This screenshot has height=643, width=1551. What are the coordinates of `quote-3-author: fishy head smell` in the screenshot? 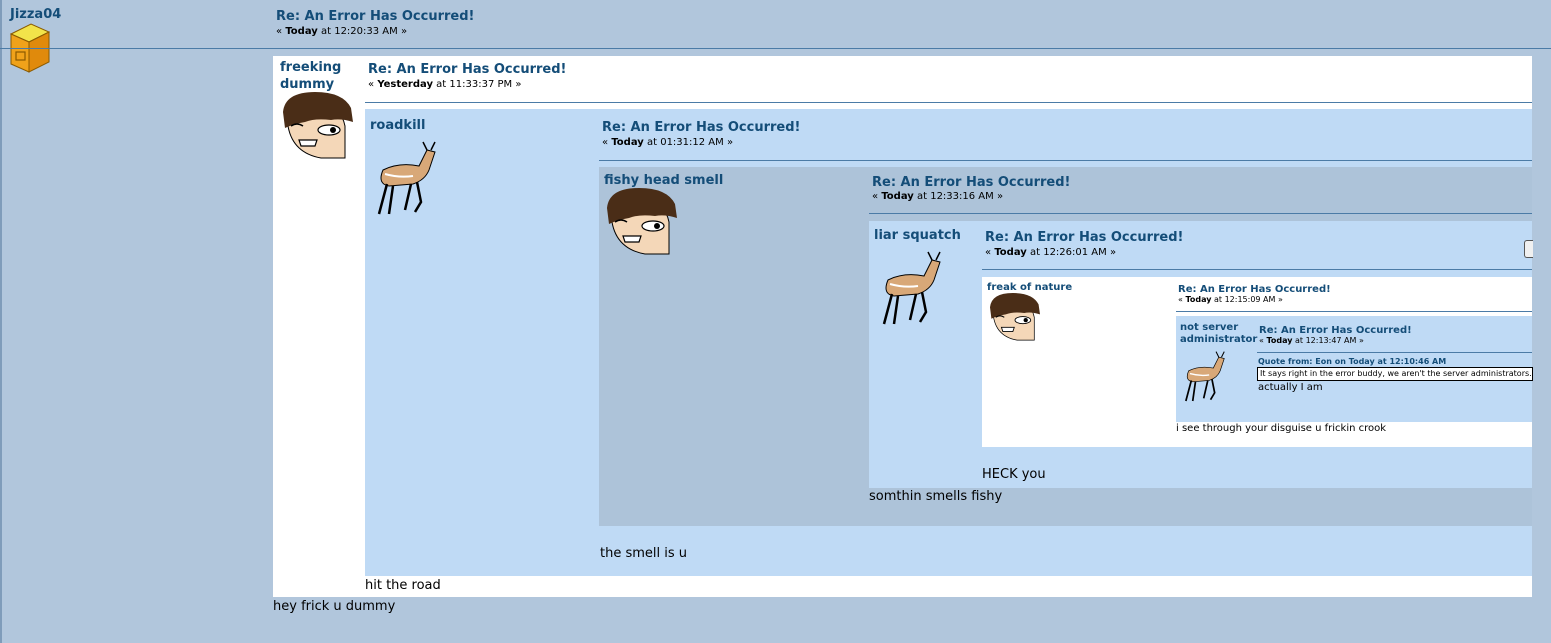 It's located at (663, 180).